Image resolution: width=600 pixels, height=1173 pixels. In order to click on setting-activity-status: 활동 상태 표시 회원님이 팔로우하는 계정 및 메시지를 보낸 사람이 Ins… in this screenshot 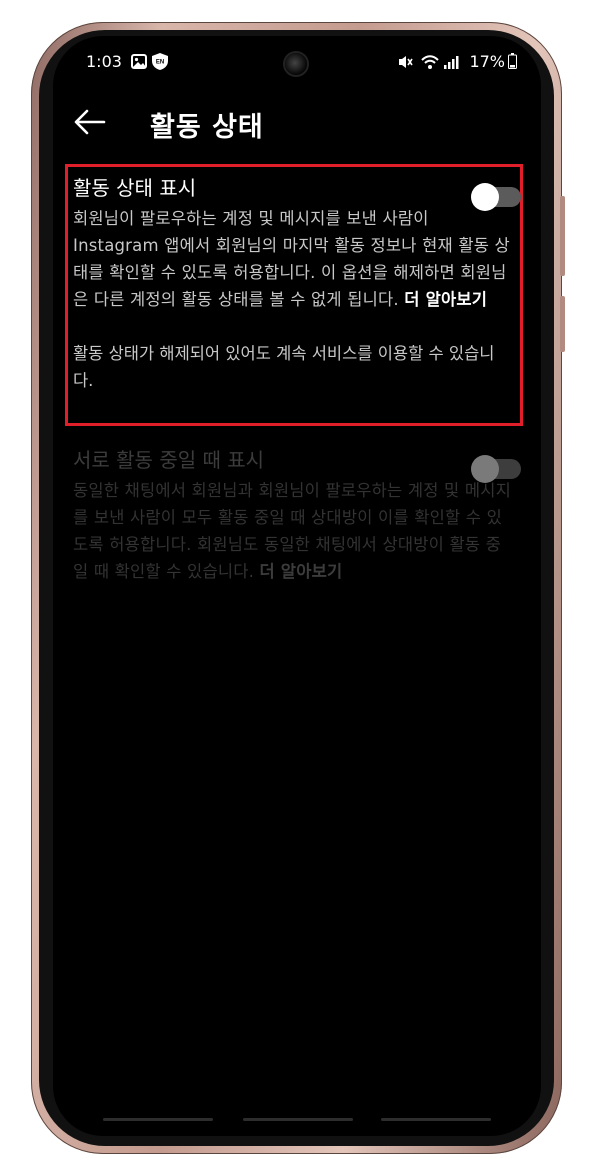, I will do `click(297, 284)`.